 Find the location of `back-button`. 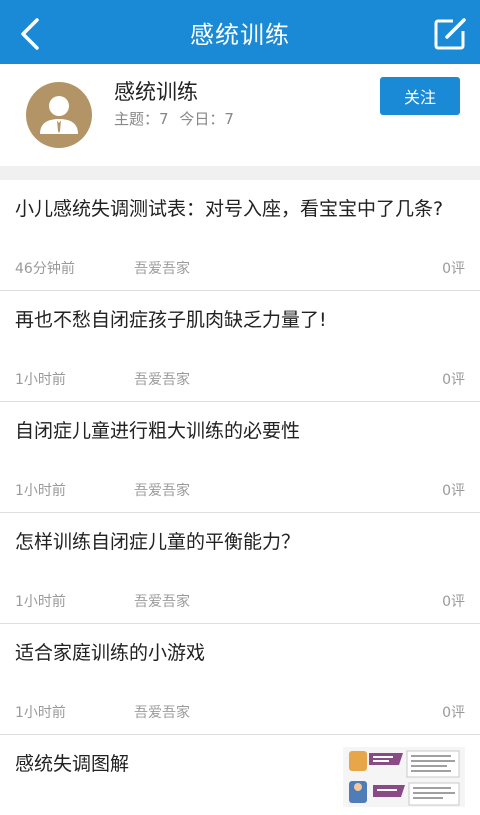

back-button is located at coordinates (30, 34).